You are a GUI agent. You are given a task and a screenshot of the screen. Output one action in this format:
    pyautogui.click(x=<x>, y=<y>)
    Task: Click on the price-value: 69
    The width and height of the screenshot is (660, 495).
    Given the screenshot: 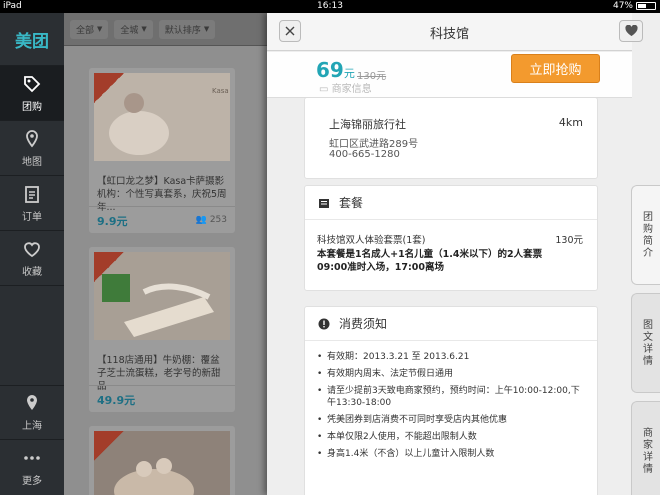 What is the action you would take?
    pyautogui.click(x=330, y=70)
    